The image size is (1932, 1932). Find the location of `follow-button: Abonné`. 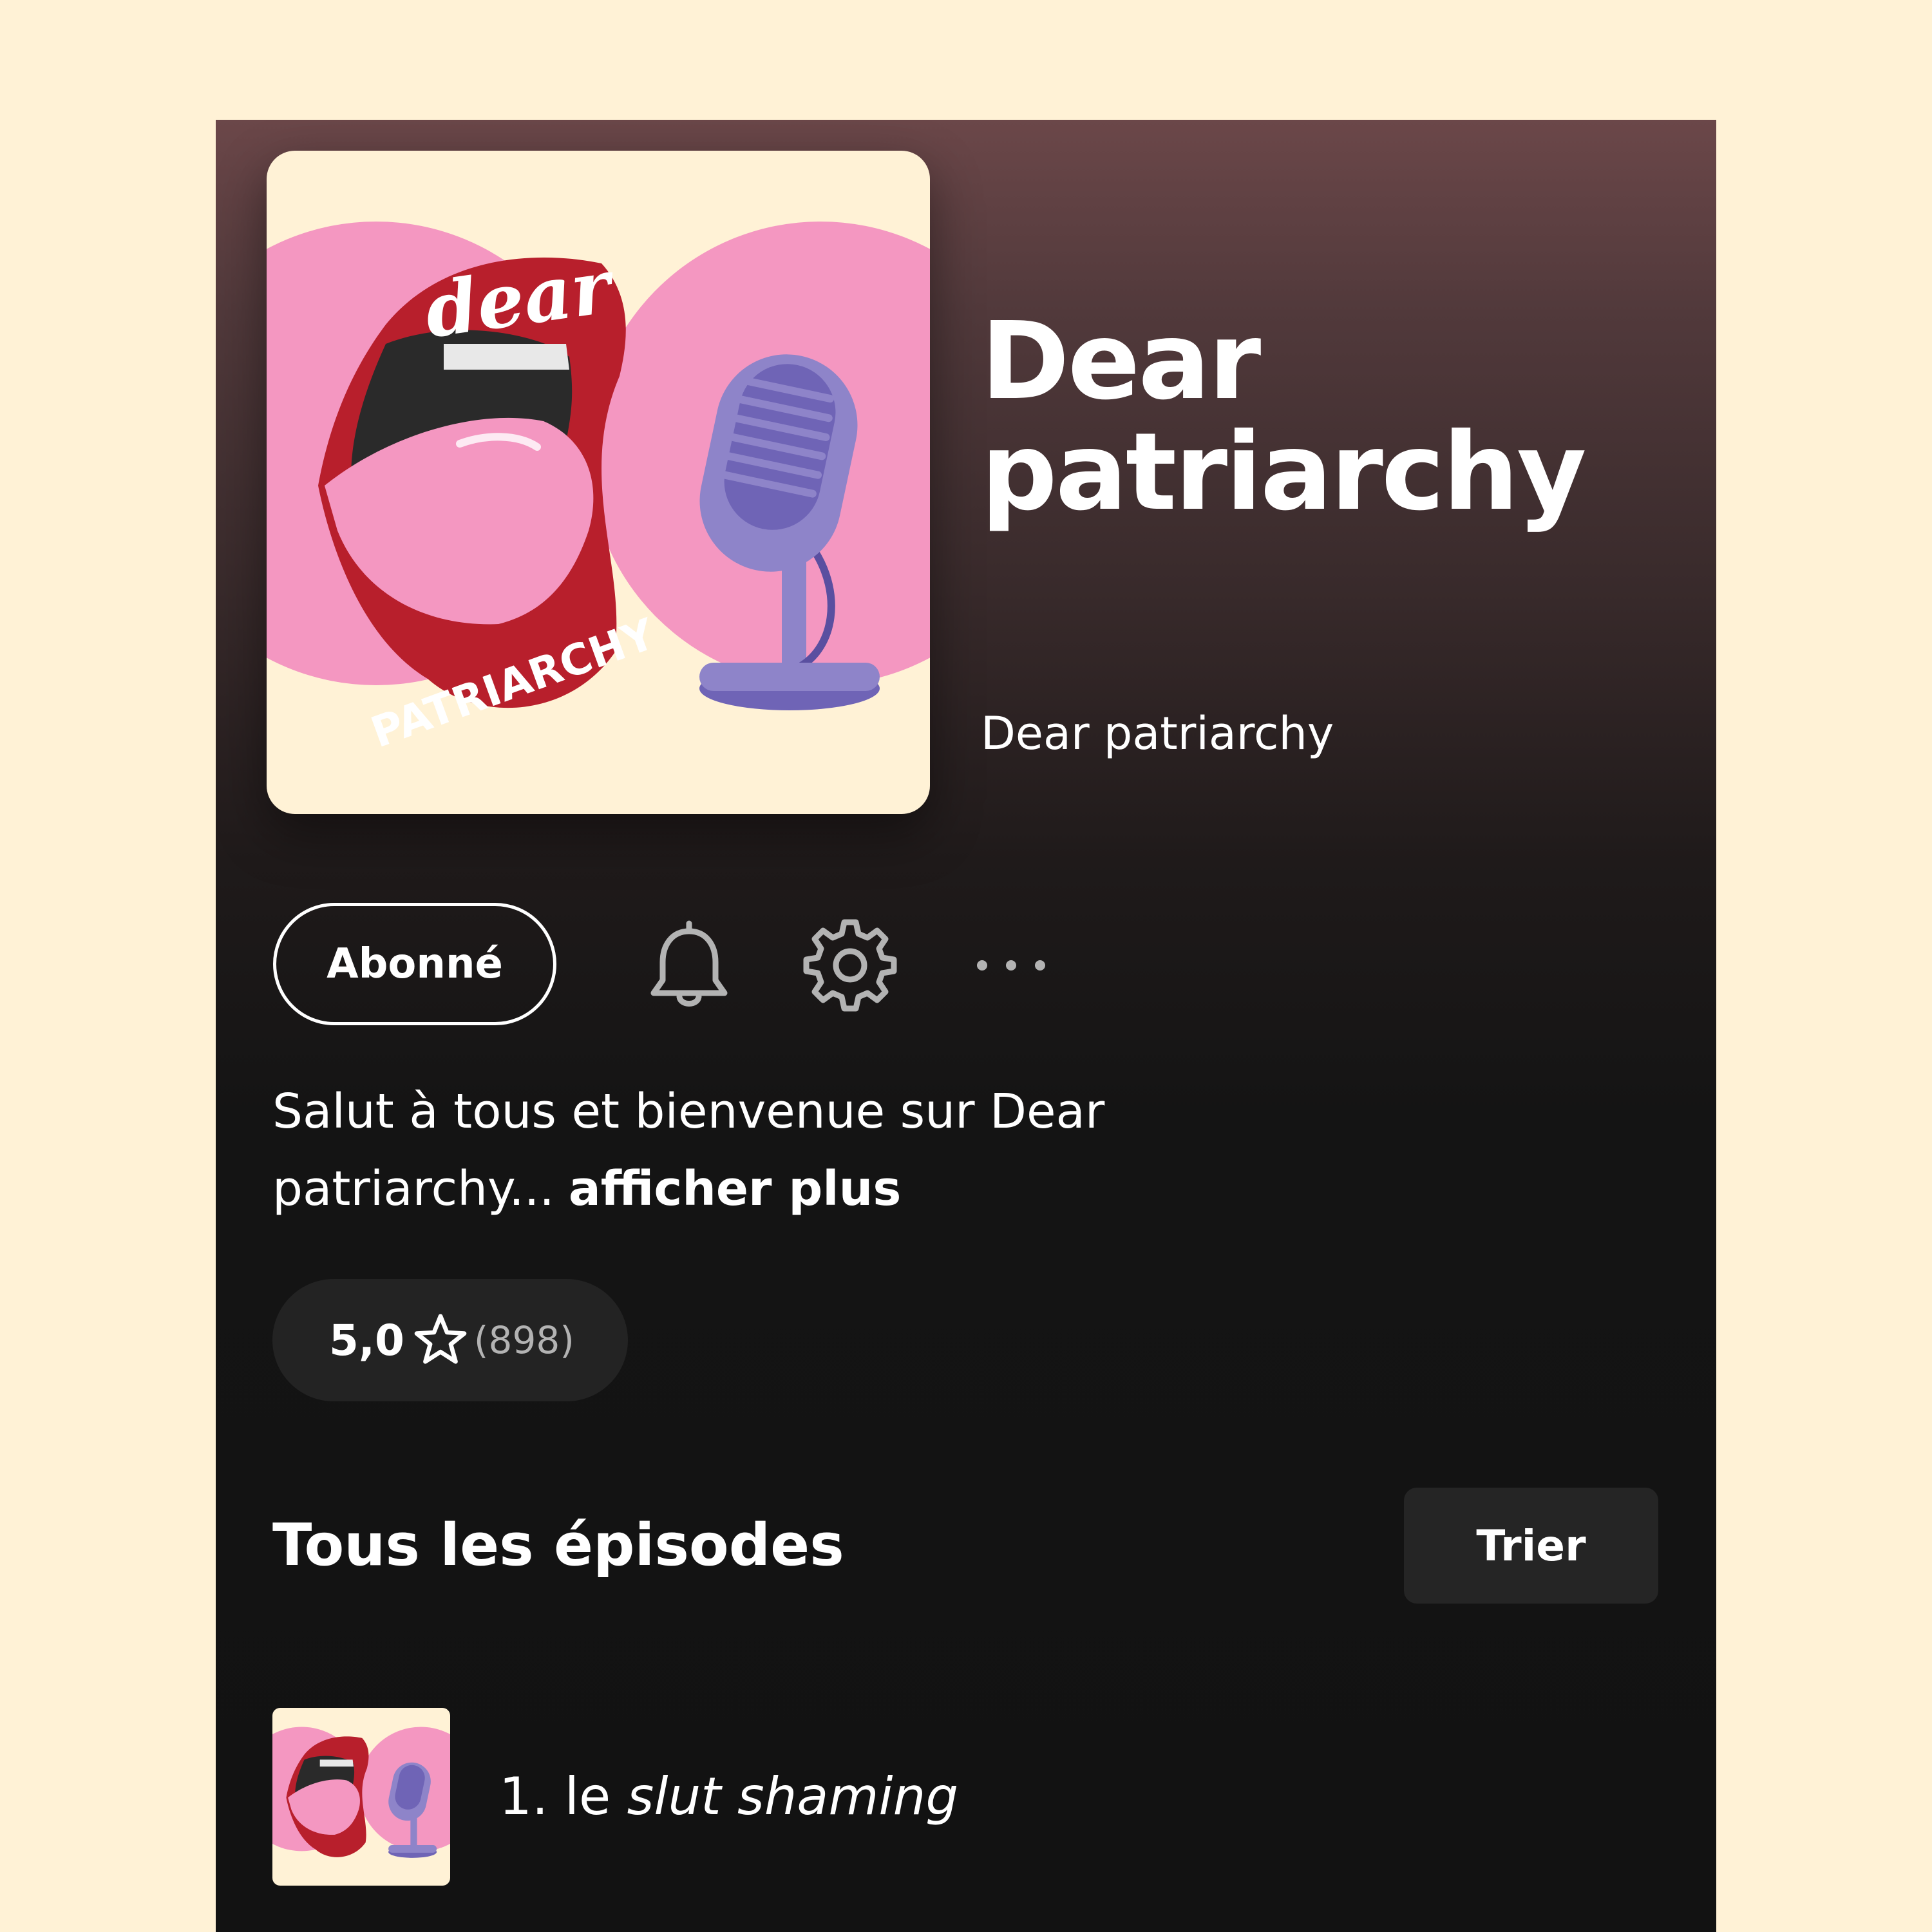

follow-button: Abonné is located at coordinates (415, 964).